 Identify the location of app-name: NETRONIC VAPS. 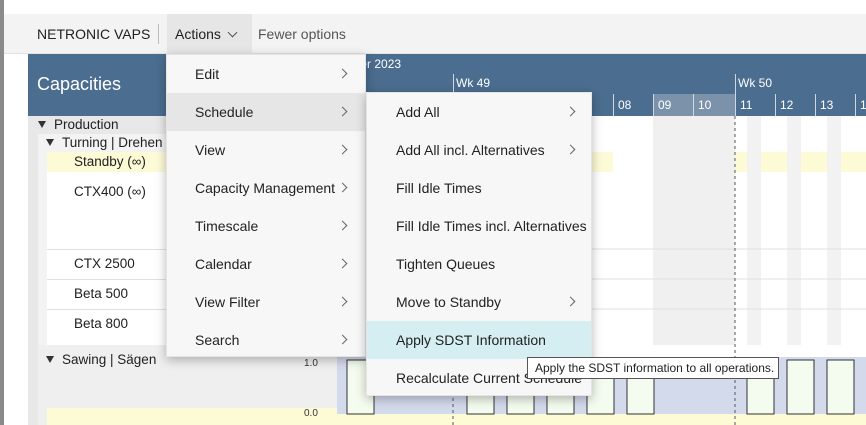
(94, 34).